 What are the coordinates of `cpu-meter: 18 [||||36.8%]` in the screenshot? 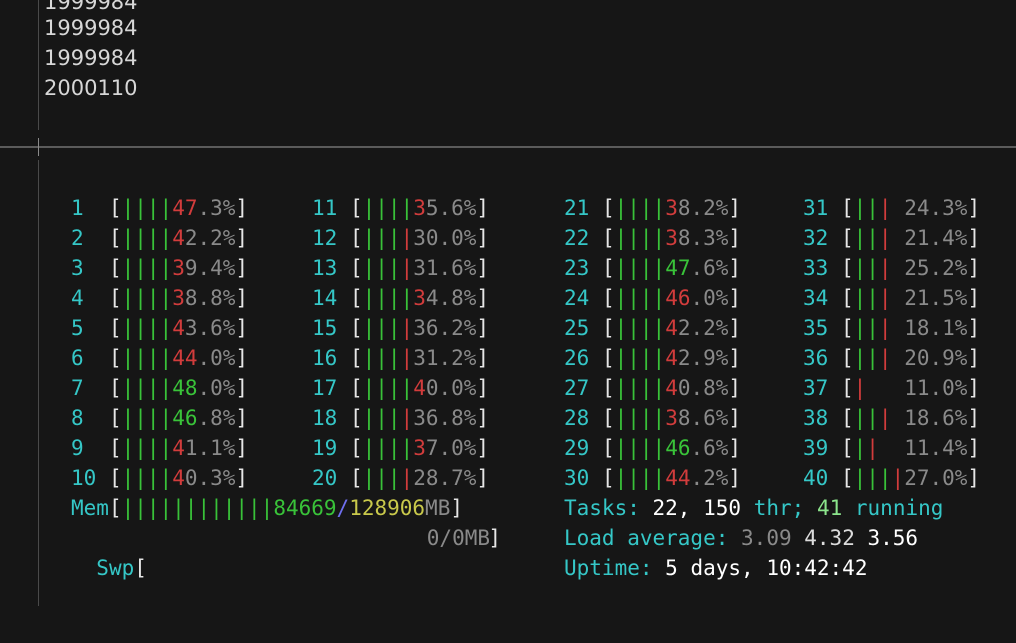 It's located at (400, 418).